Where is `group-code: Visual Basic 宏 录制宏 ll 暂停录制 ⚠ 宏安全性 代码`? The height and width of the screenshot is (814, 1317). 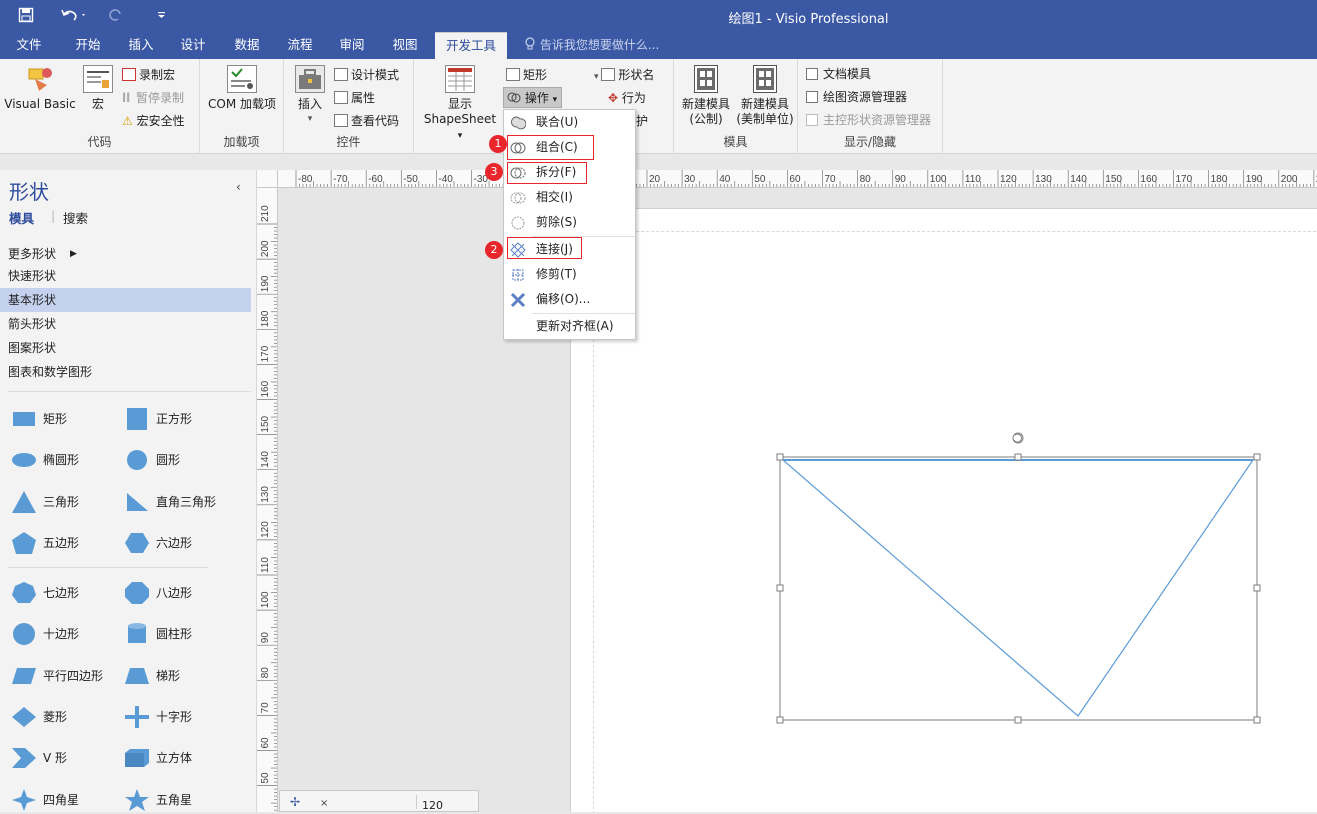 group-code: Visual Basic 宏 录制宏 ll 暂停录制 ⚠ 宏安全性 代码 is located at coordinates (100, 106).